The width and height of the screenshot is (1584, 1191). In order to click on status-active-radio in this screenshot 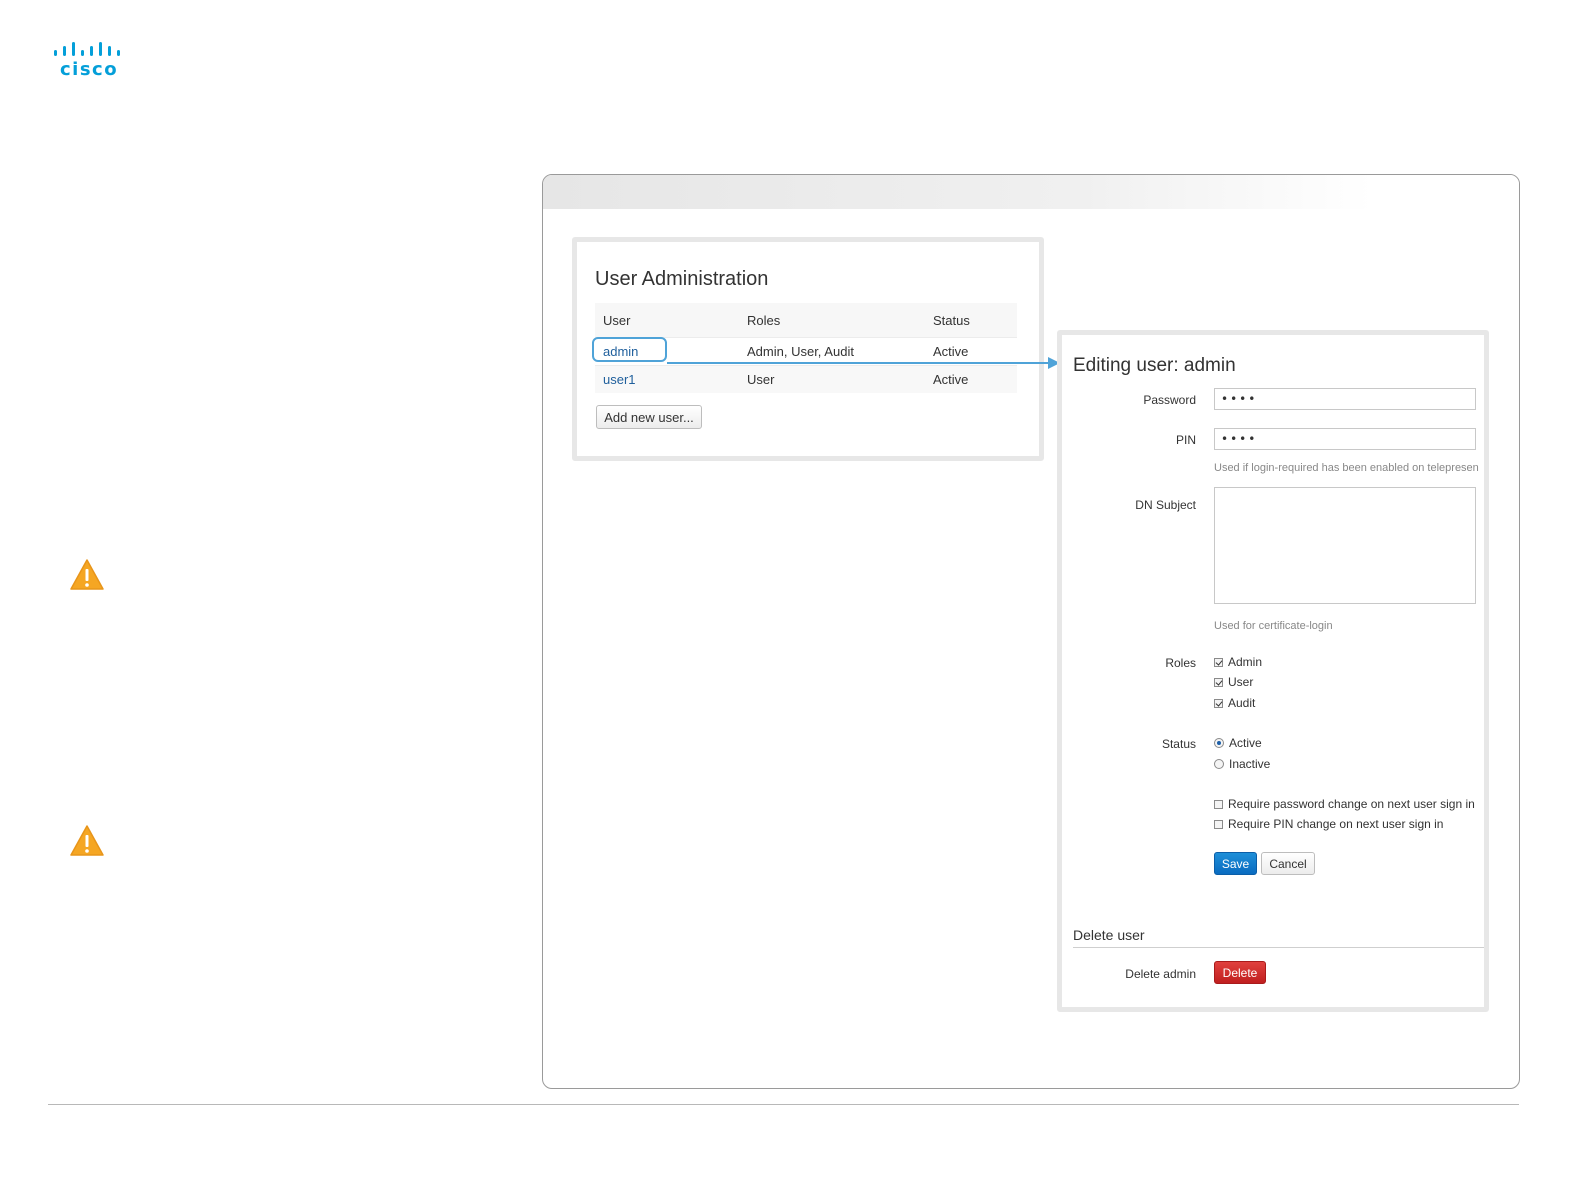, I will do `click(1219, 743)`.